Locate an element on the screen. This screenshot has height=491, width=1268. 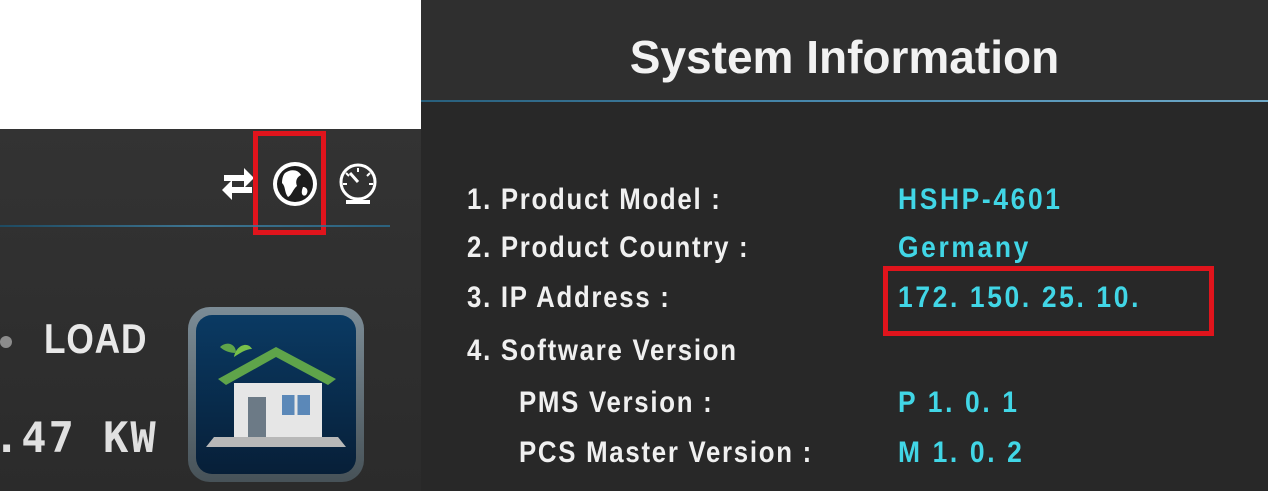
product-country-value: Germany is located at coordinates (964, 247).